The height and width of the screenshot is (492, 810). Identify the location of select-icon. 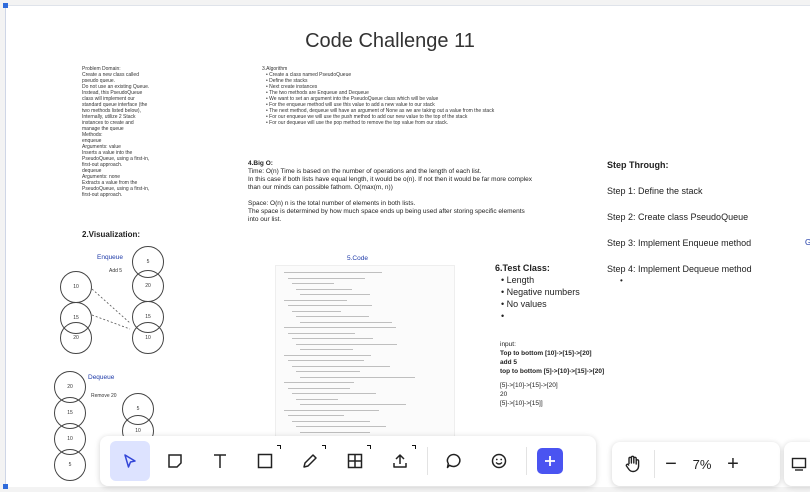
(130, 461).